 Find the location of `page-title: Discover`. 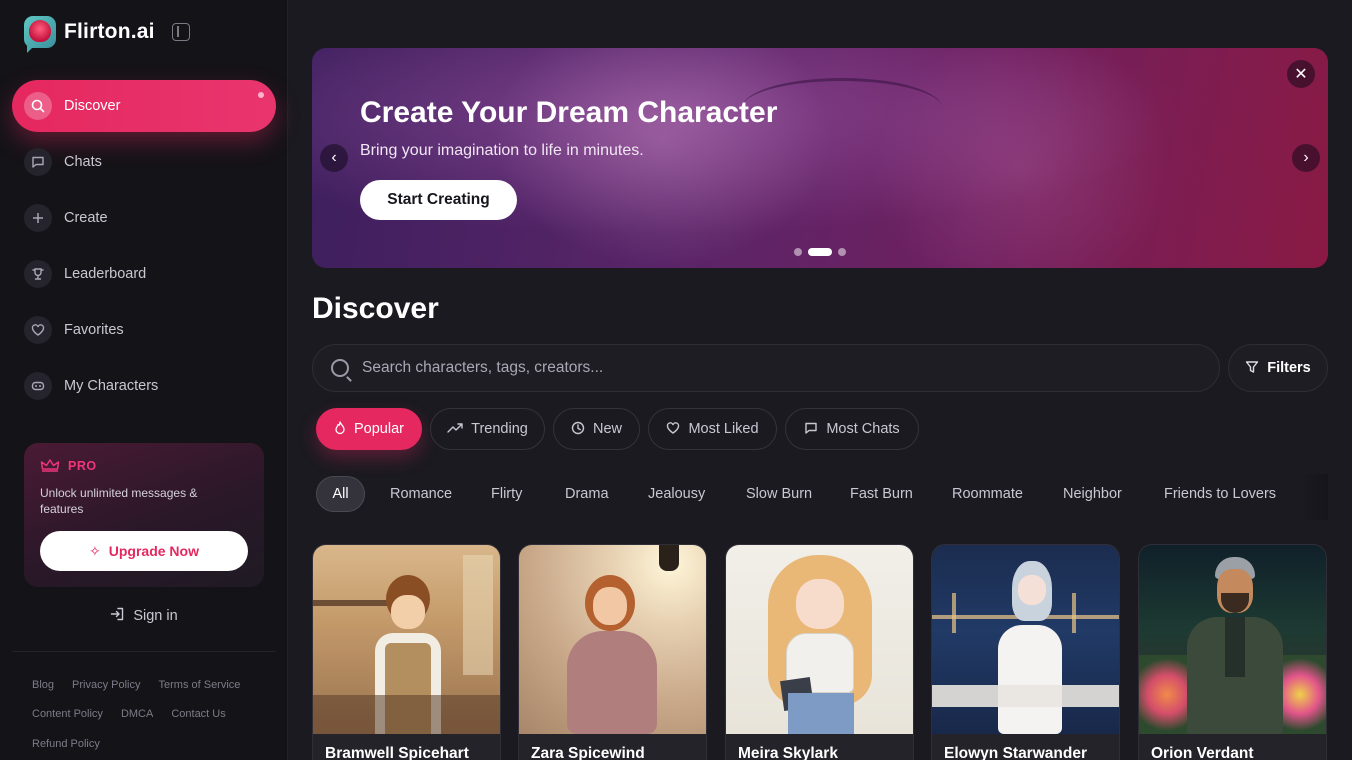

page-title: Discover is located at coordinates (375, 308).